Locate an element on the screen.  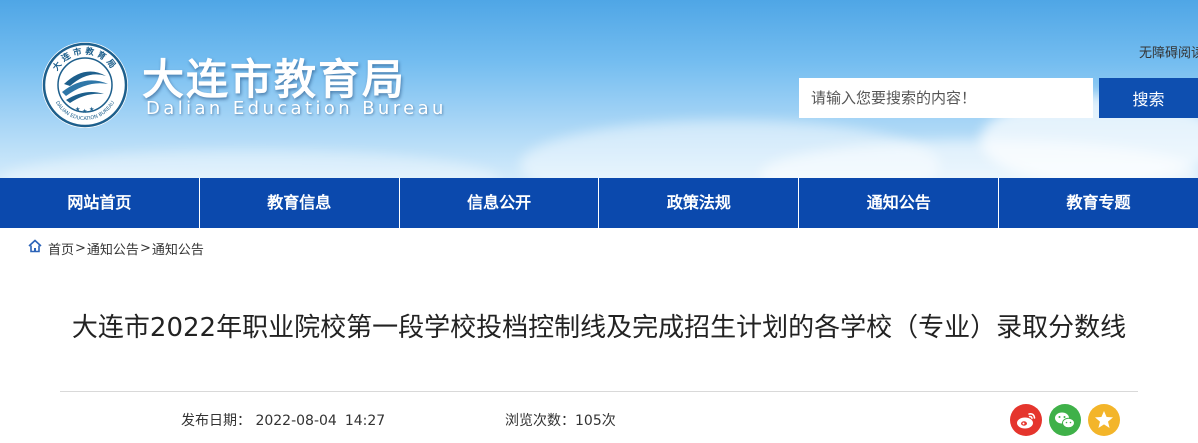
view-count-unit: 次 is located at coordinates (608, 421).